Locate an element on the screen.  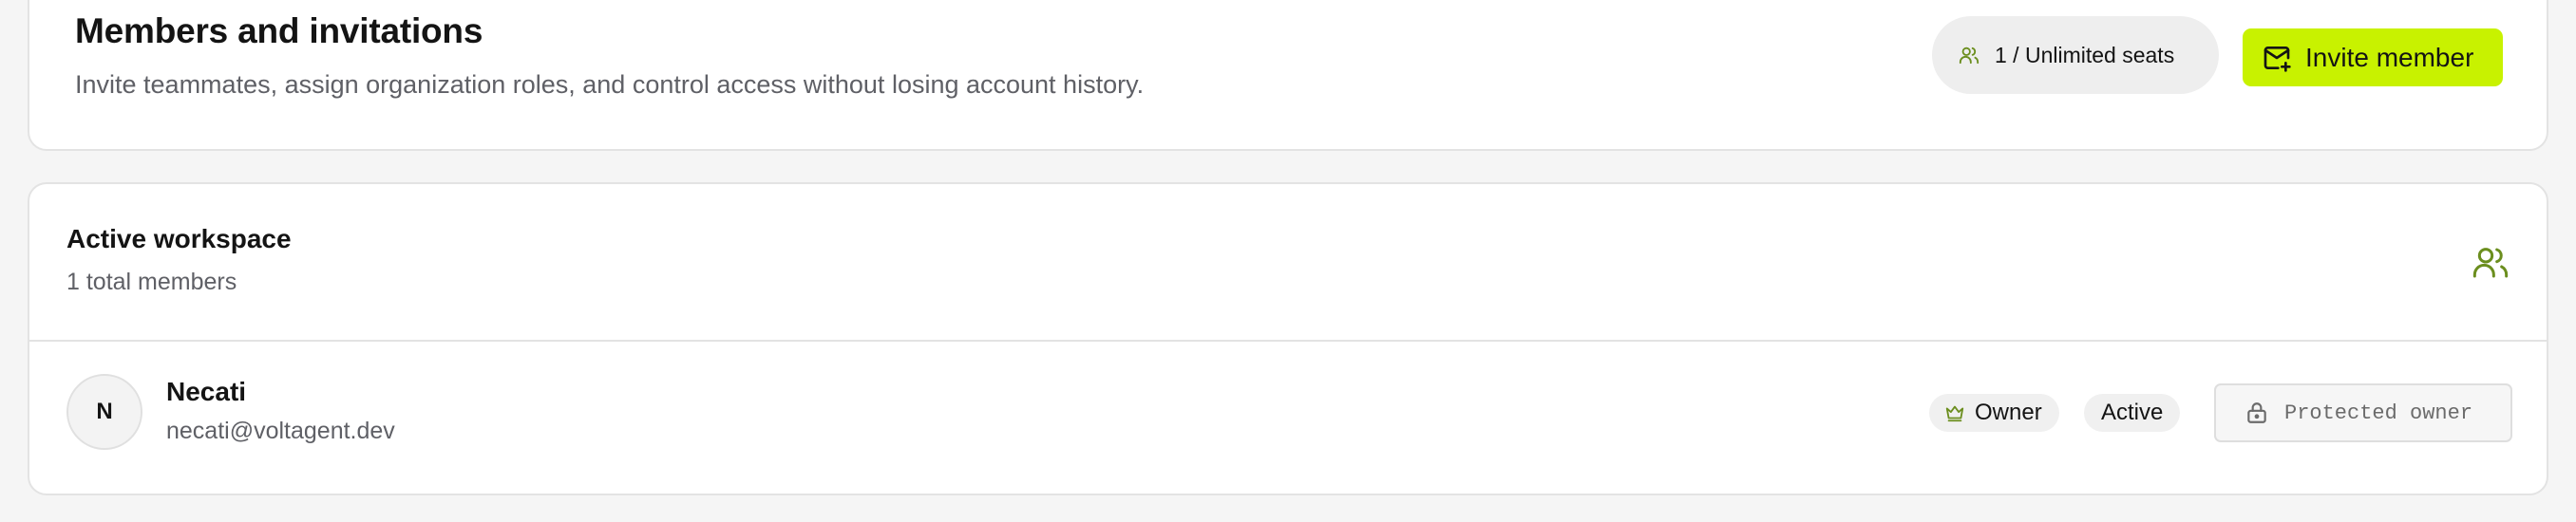
invite-member-button: Invite member is located at coordinates (2373, 57).